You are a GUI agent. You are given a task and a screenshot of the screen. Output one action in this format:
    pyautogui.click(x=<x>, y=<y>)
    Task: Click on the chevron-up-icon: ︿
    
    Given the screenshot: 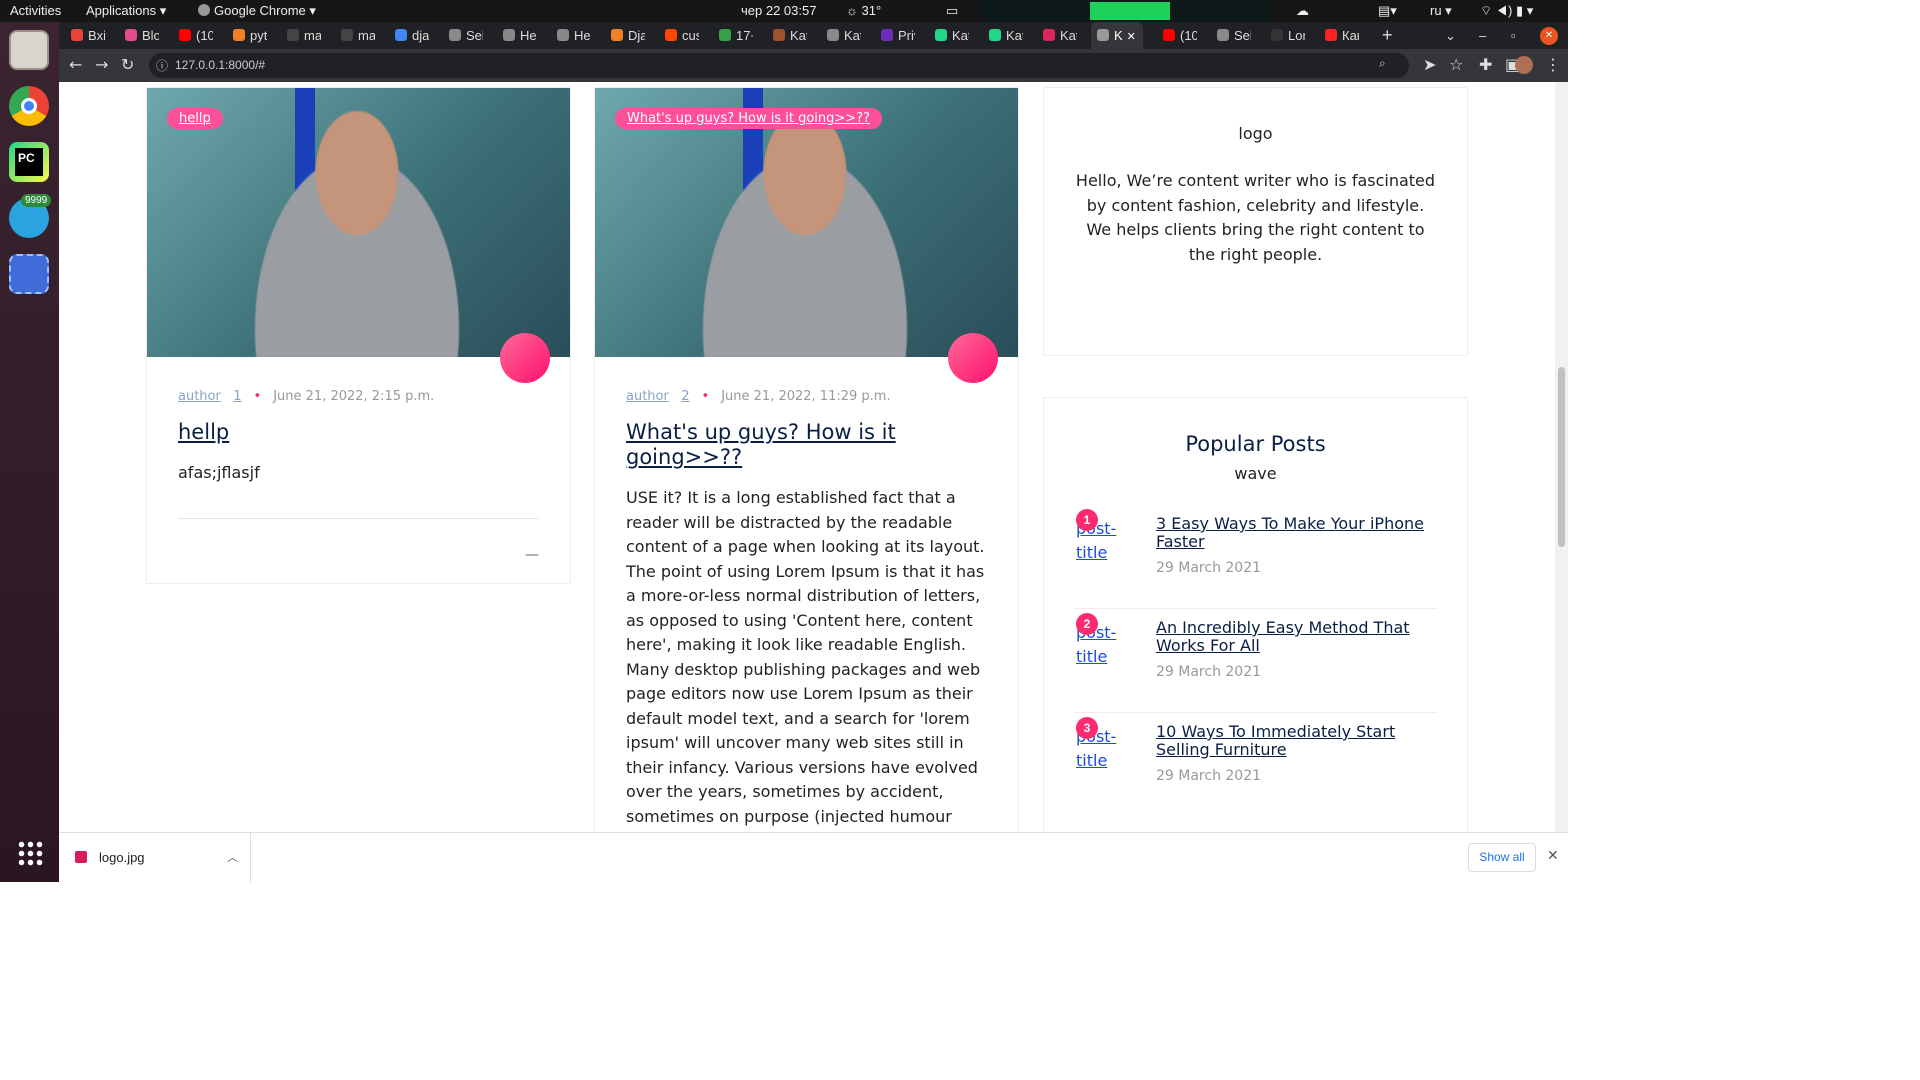 What is the action you would take?
    pyautogui.click(x=232, y=857)
    